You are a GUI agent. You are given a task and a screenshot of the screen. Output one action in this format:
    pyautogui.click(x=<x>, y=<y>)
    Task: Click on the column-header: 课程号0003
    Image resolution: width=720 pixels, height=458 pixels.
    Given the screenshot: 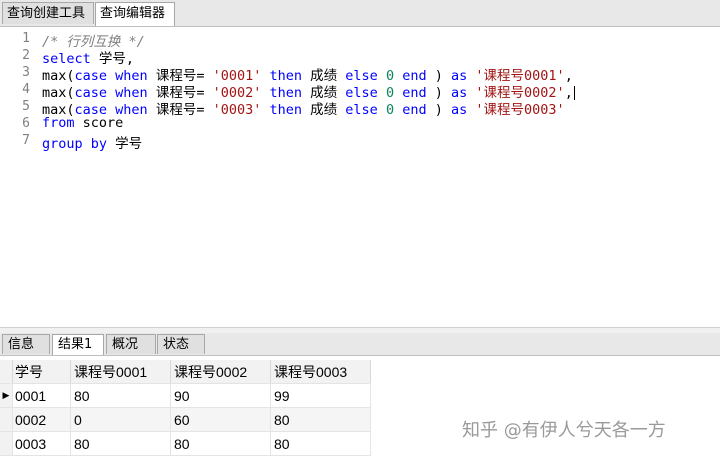 What is the action you would take?
    pyautogui.click(x=320, y=372)
    